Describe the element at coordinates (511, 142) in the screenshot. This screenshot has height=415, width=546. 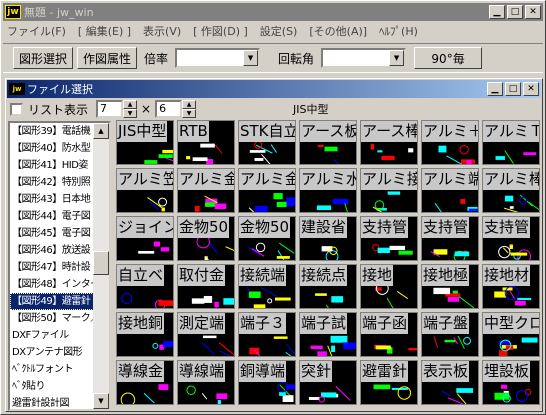
I see `shape-thumbnail: アルミＴ型` at that location.